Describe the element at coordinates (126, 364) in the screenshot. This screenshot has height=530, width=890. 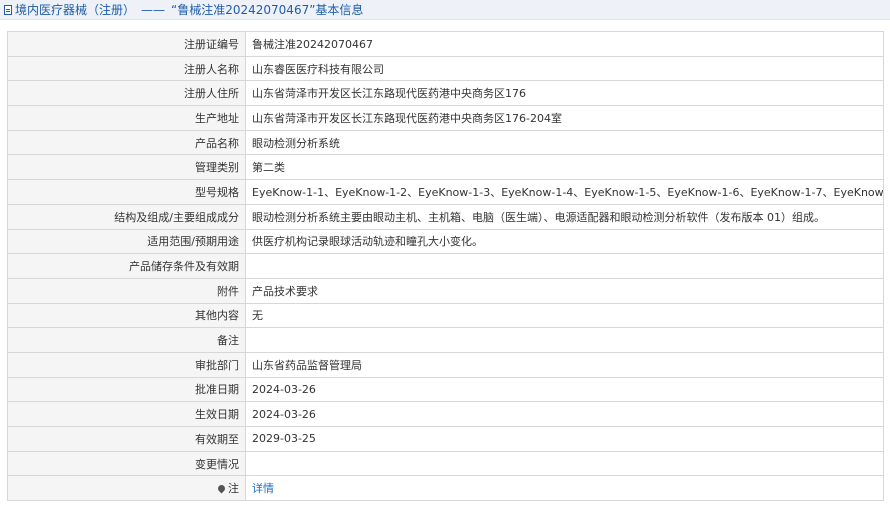
I see `field-label: 审批部门` at that location.